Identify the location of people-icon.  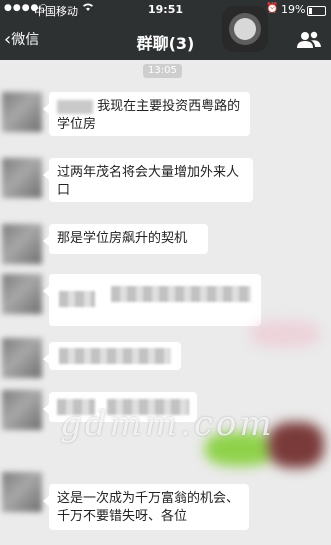
(309, 39).